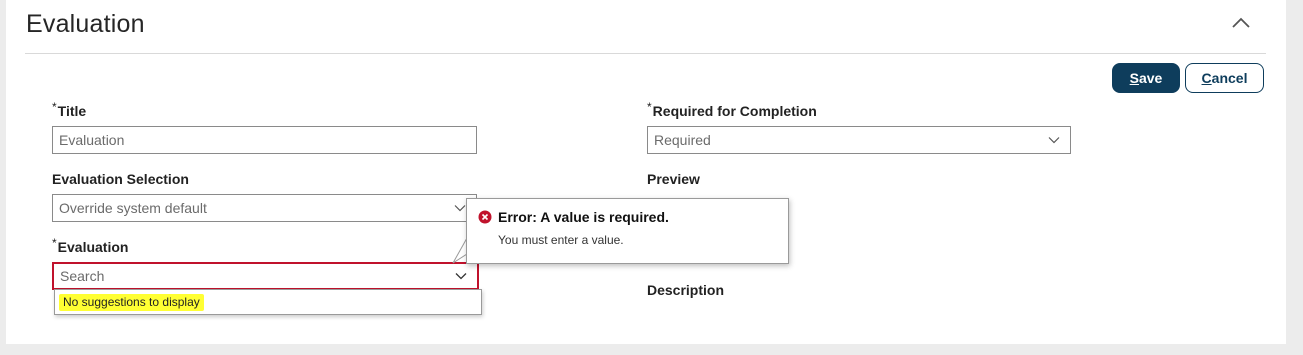  Describe the element at coordinates (673, 179) in the screenshot. I see `preview-label: Preview` at that location.